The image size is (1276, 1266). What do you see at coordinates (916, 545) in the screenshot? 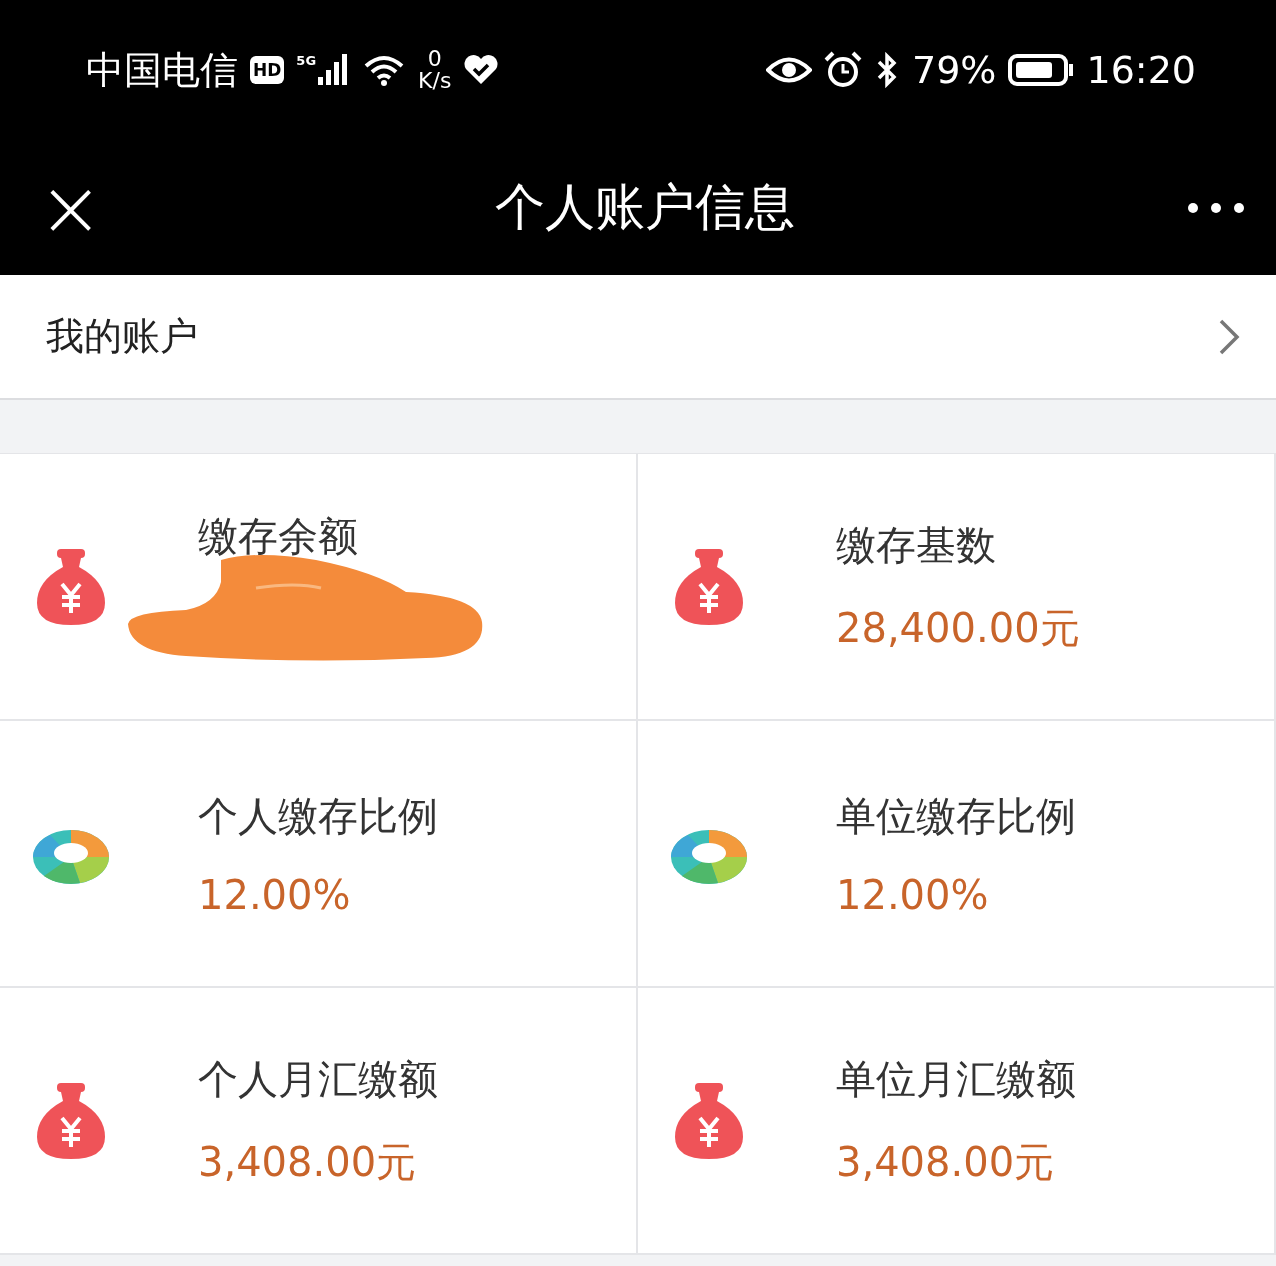
I see `card-label: 缴存基数` at bounding box center [916, 545].